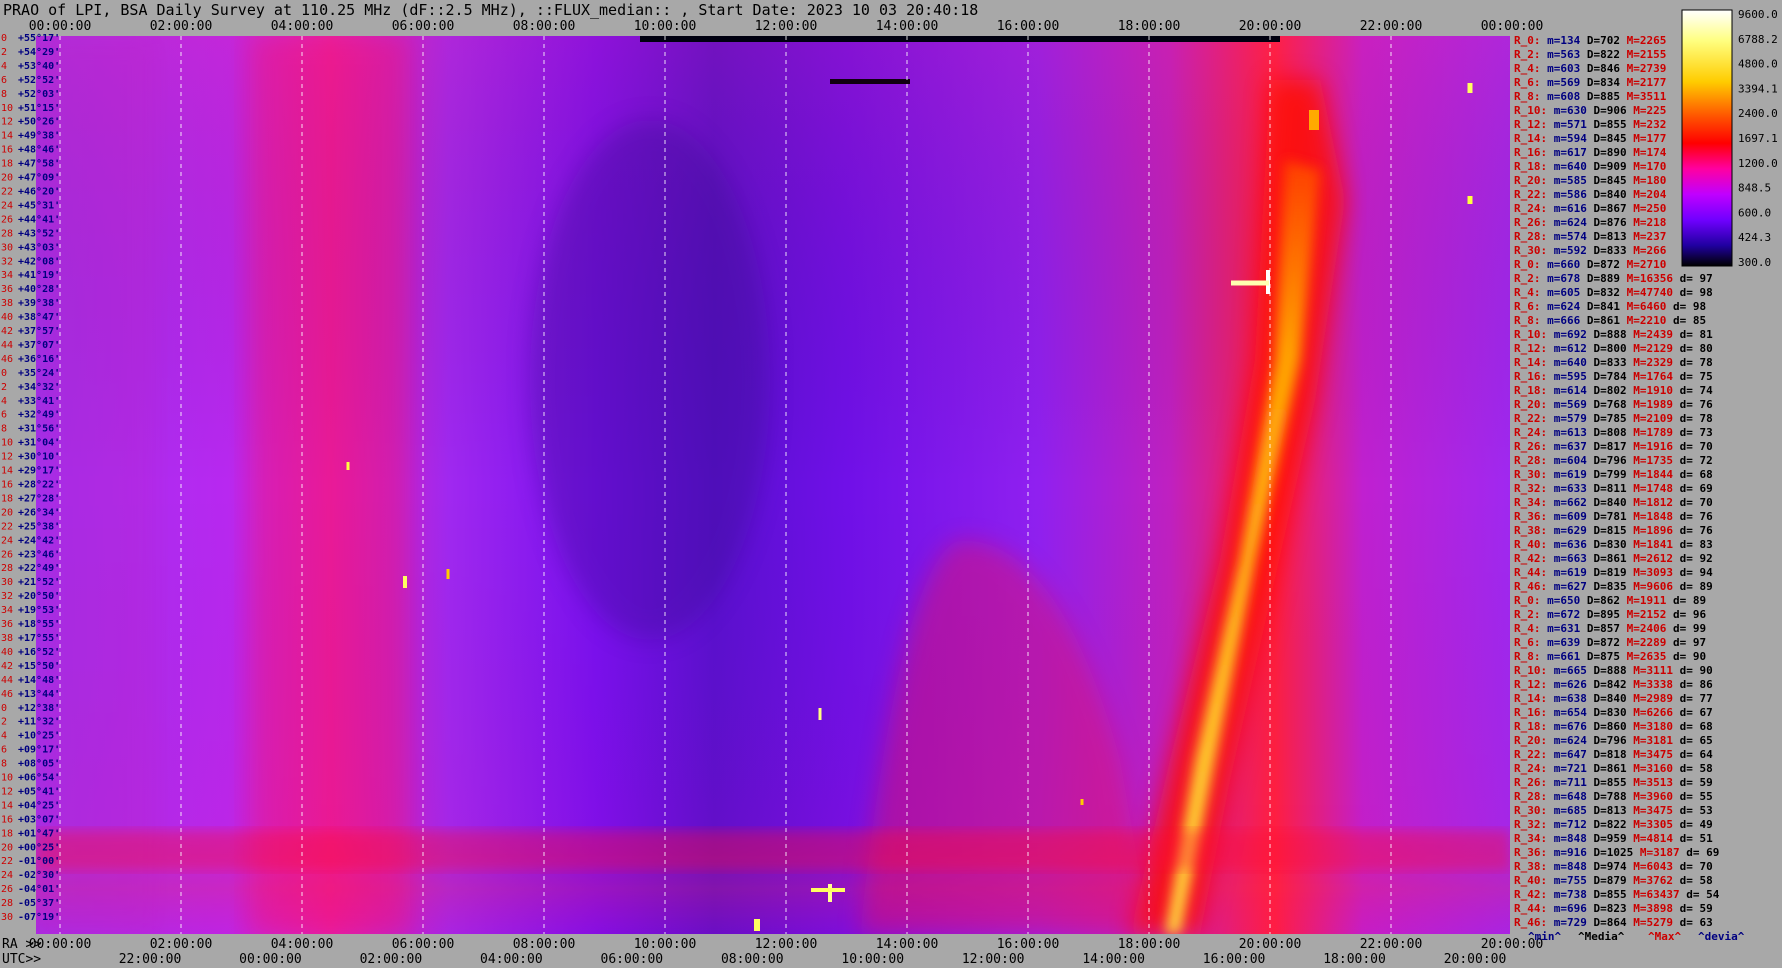 This screenshot has height=968, width=1782. I want to click on stat-row: R_2: m=563 D=822 M=2155, so click(1590, 54).